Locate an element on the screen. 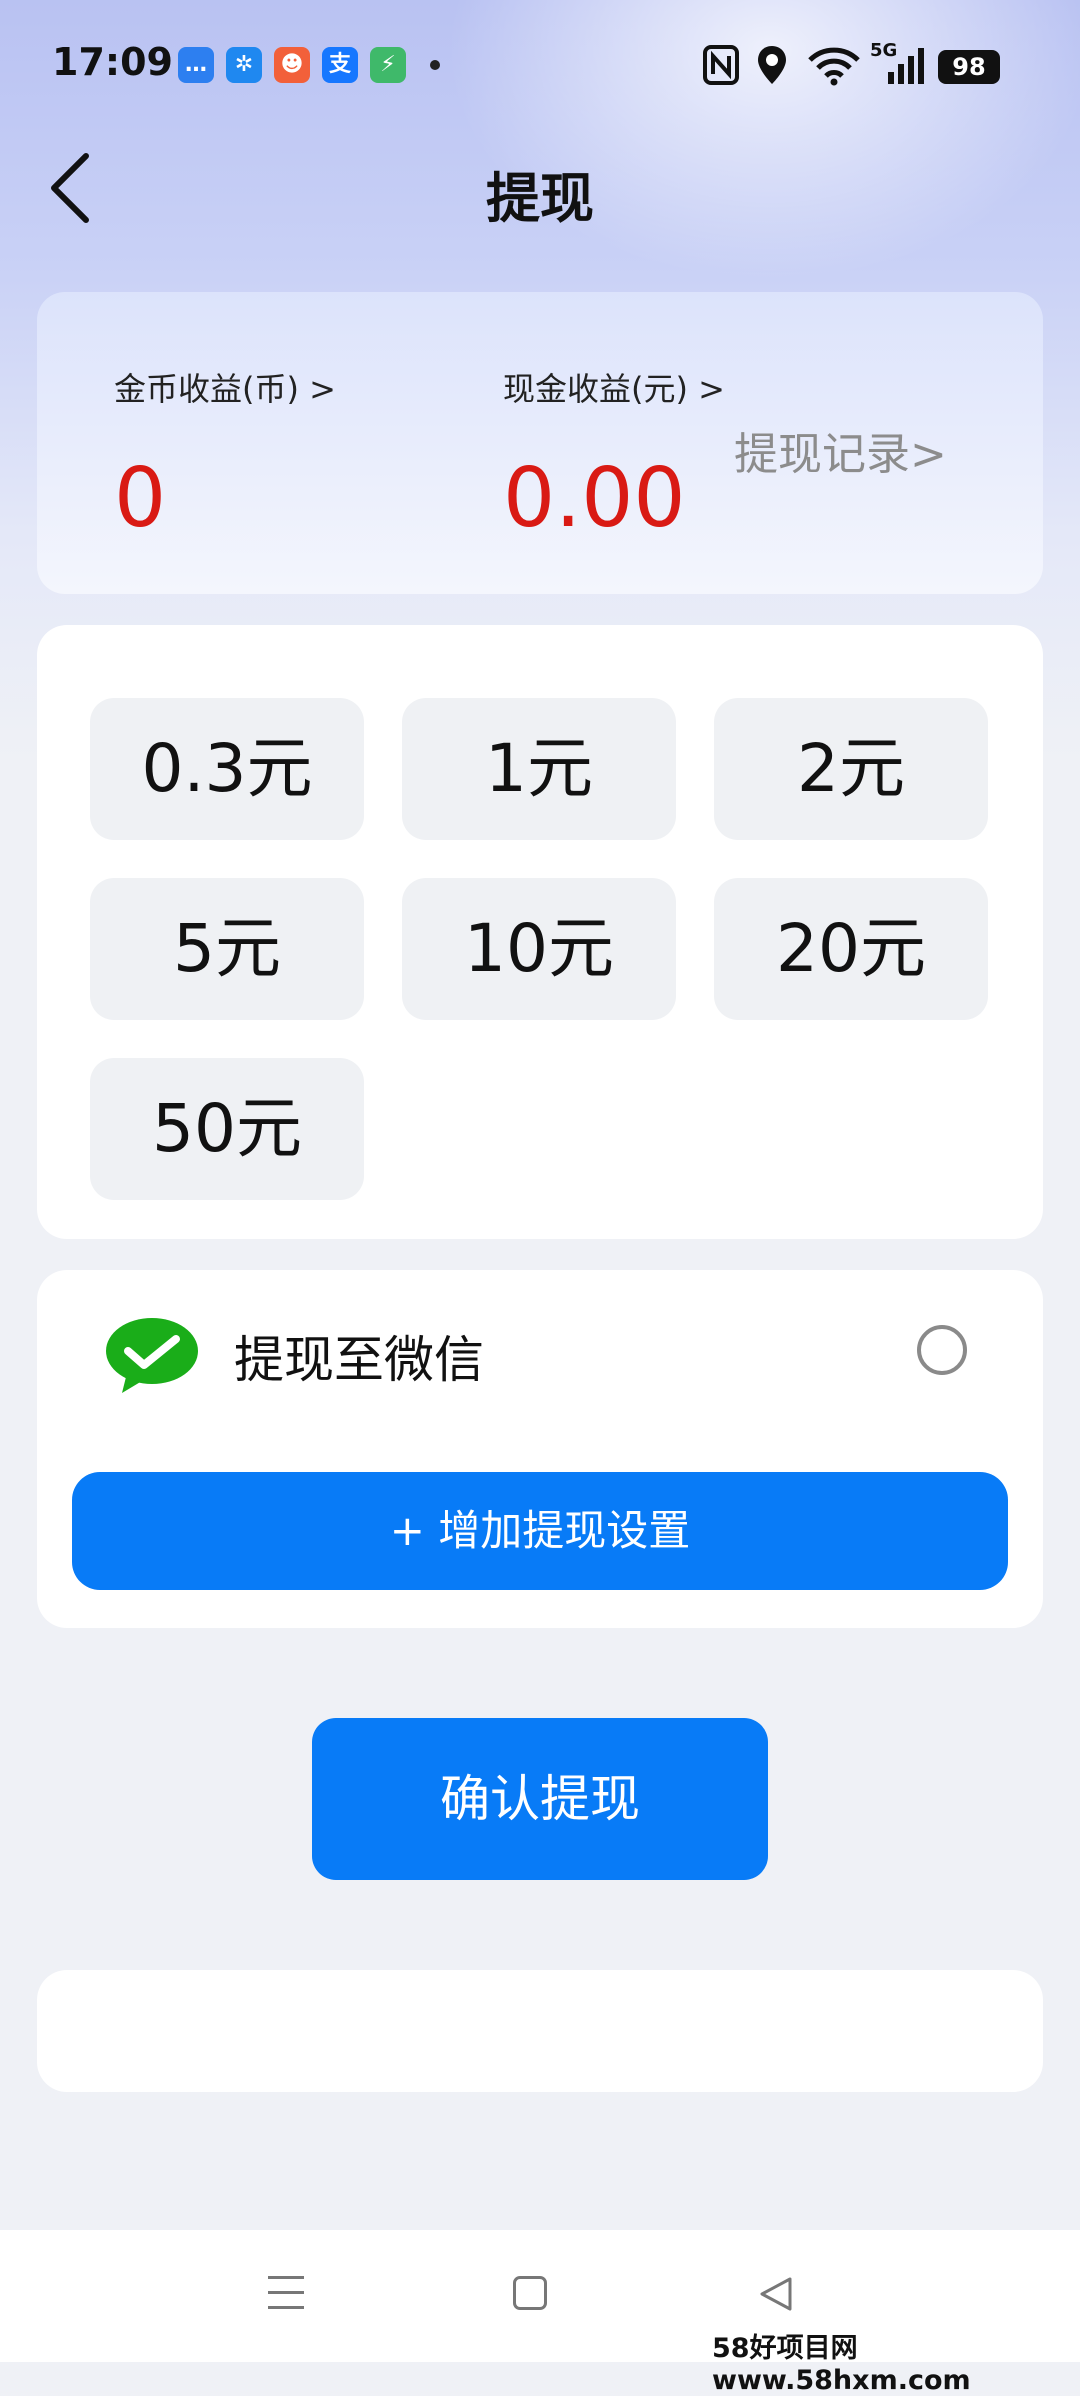 The width and height of the screenshot is (1080, 2396). home-icon is located at coordinates (530, 2293).